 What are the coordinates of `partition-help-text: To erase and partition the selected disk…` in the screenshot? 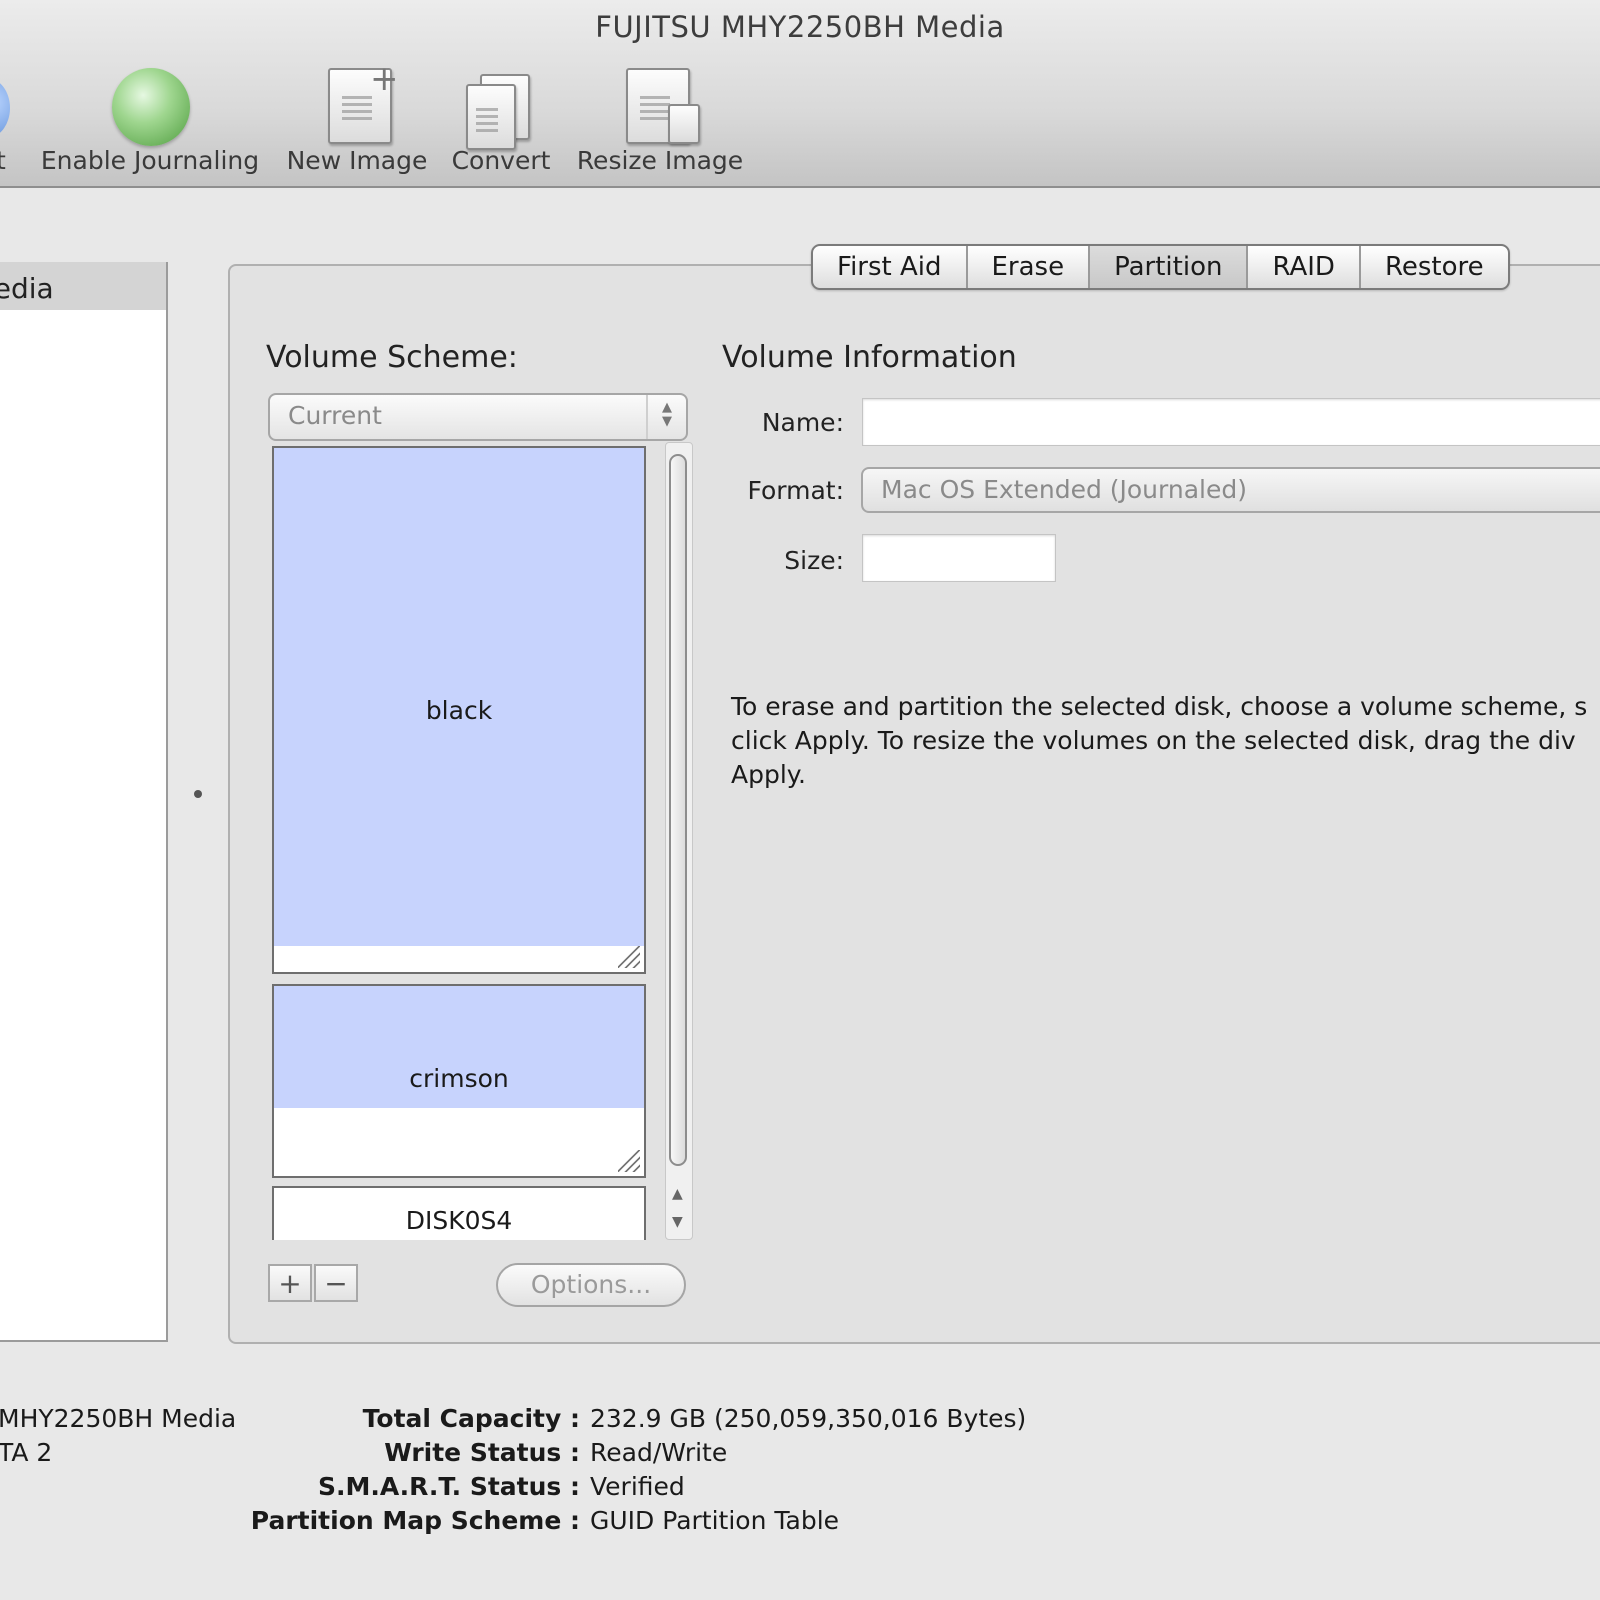 It's located at (1165, 741).